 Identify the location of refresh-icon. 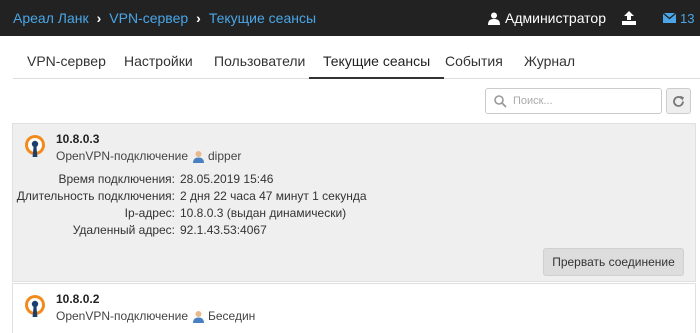
(678, 101).